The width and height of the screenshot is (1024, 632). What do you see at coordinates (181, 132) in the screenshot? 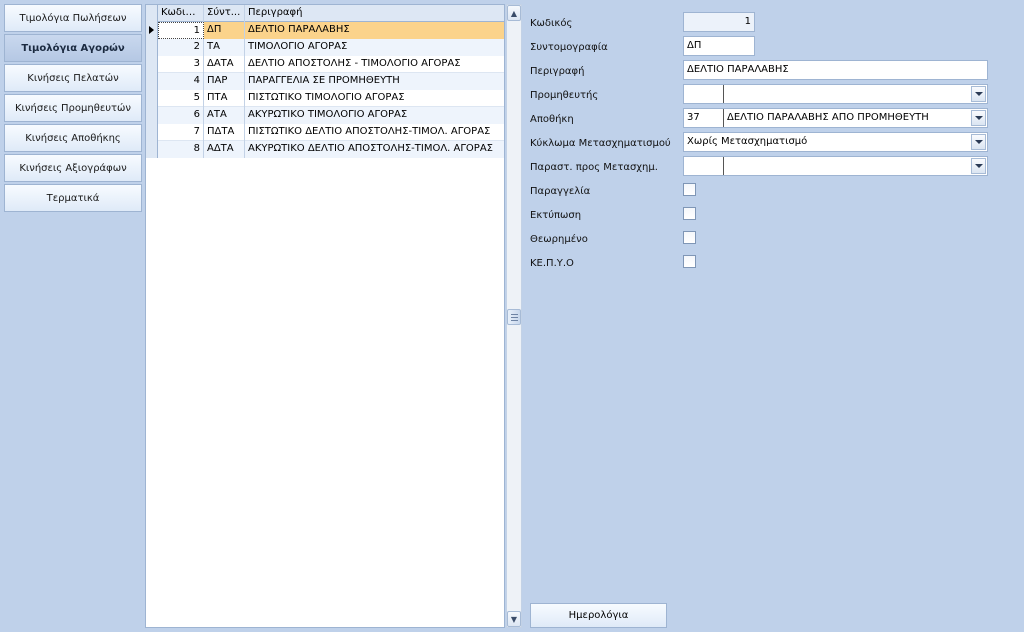
I see `cell-code: 7` at bounding box center [181, 132].